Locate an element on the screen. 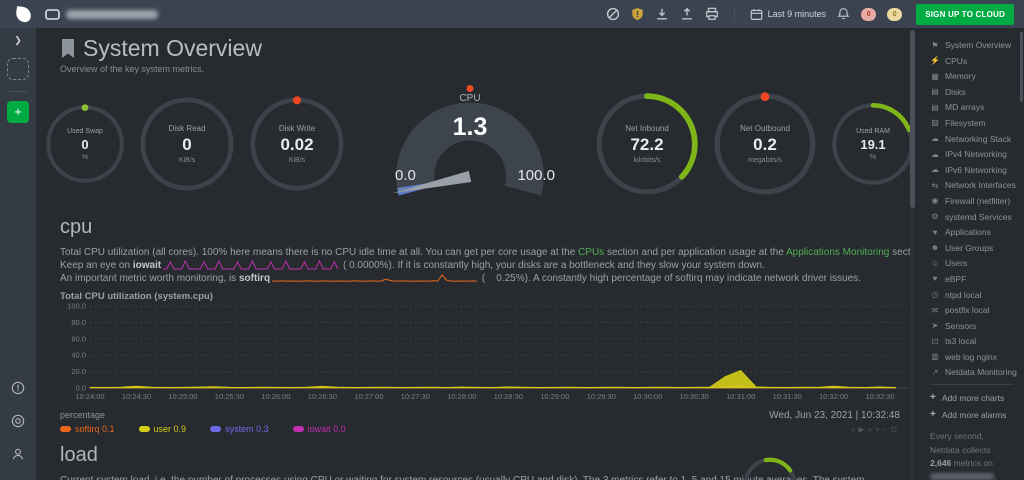 The height and width of the screenshot is (480, 1024). node-selector is located at coordinates (101, 14).